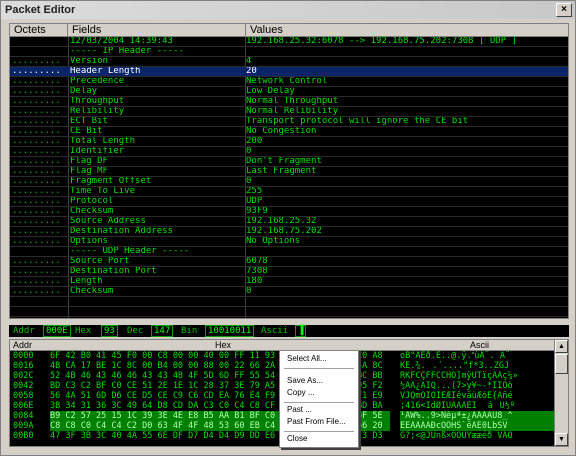 The width and height of the screenshot is (576, 456). Describe the element at coordinates (230, 331) in the screenshot. I see `bin-value: 10010011` at that location.